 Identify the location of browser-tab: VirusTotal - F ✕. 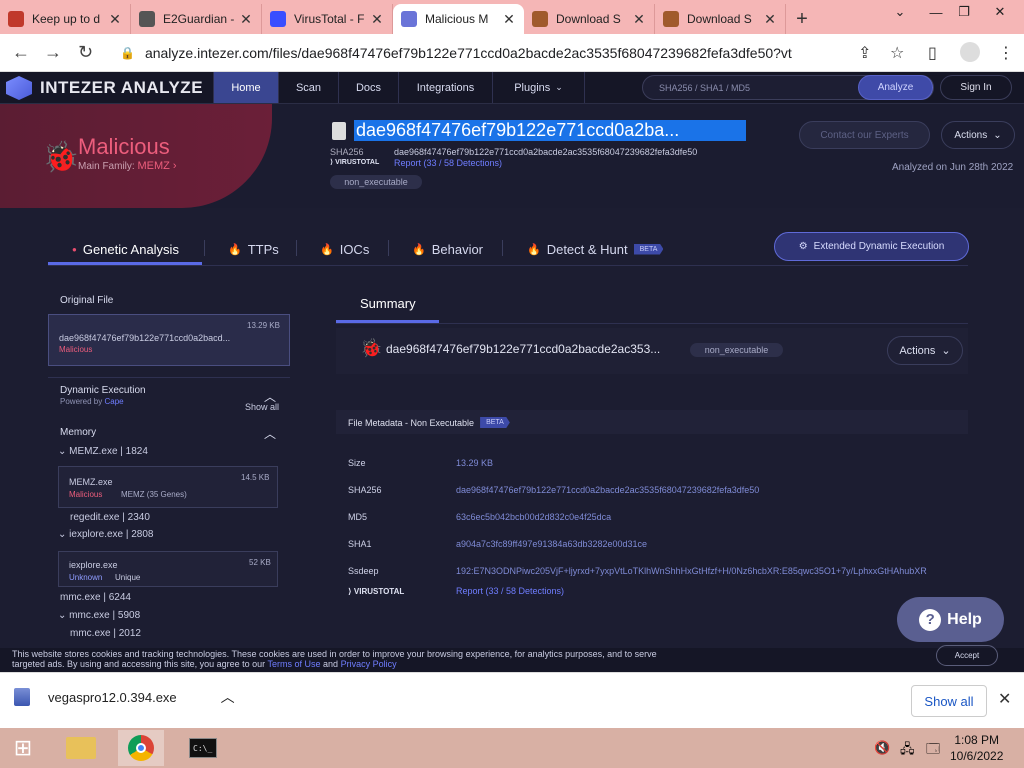
(327, 19).